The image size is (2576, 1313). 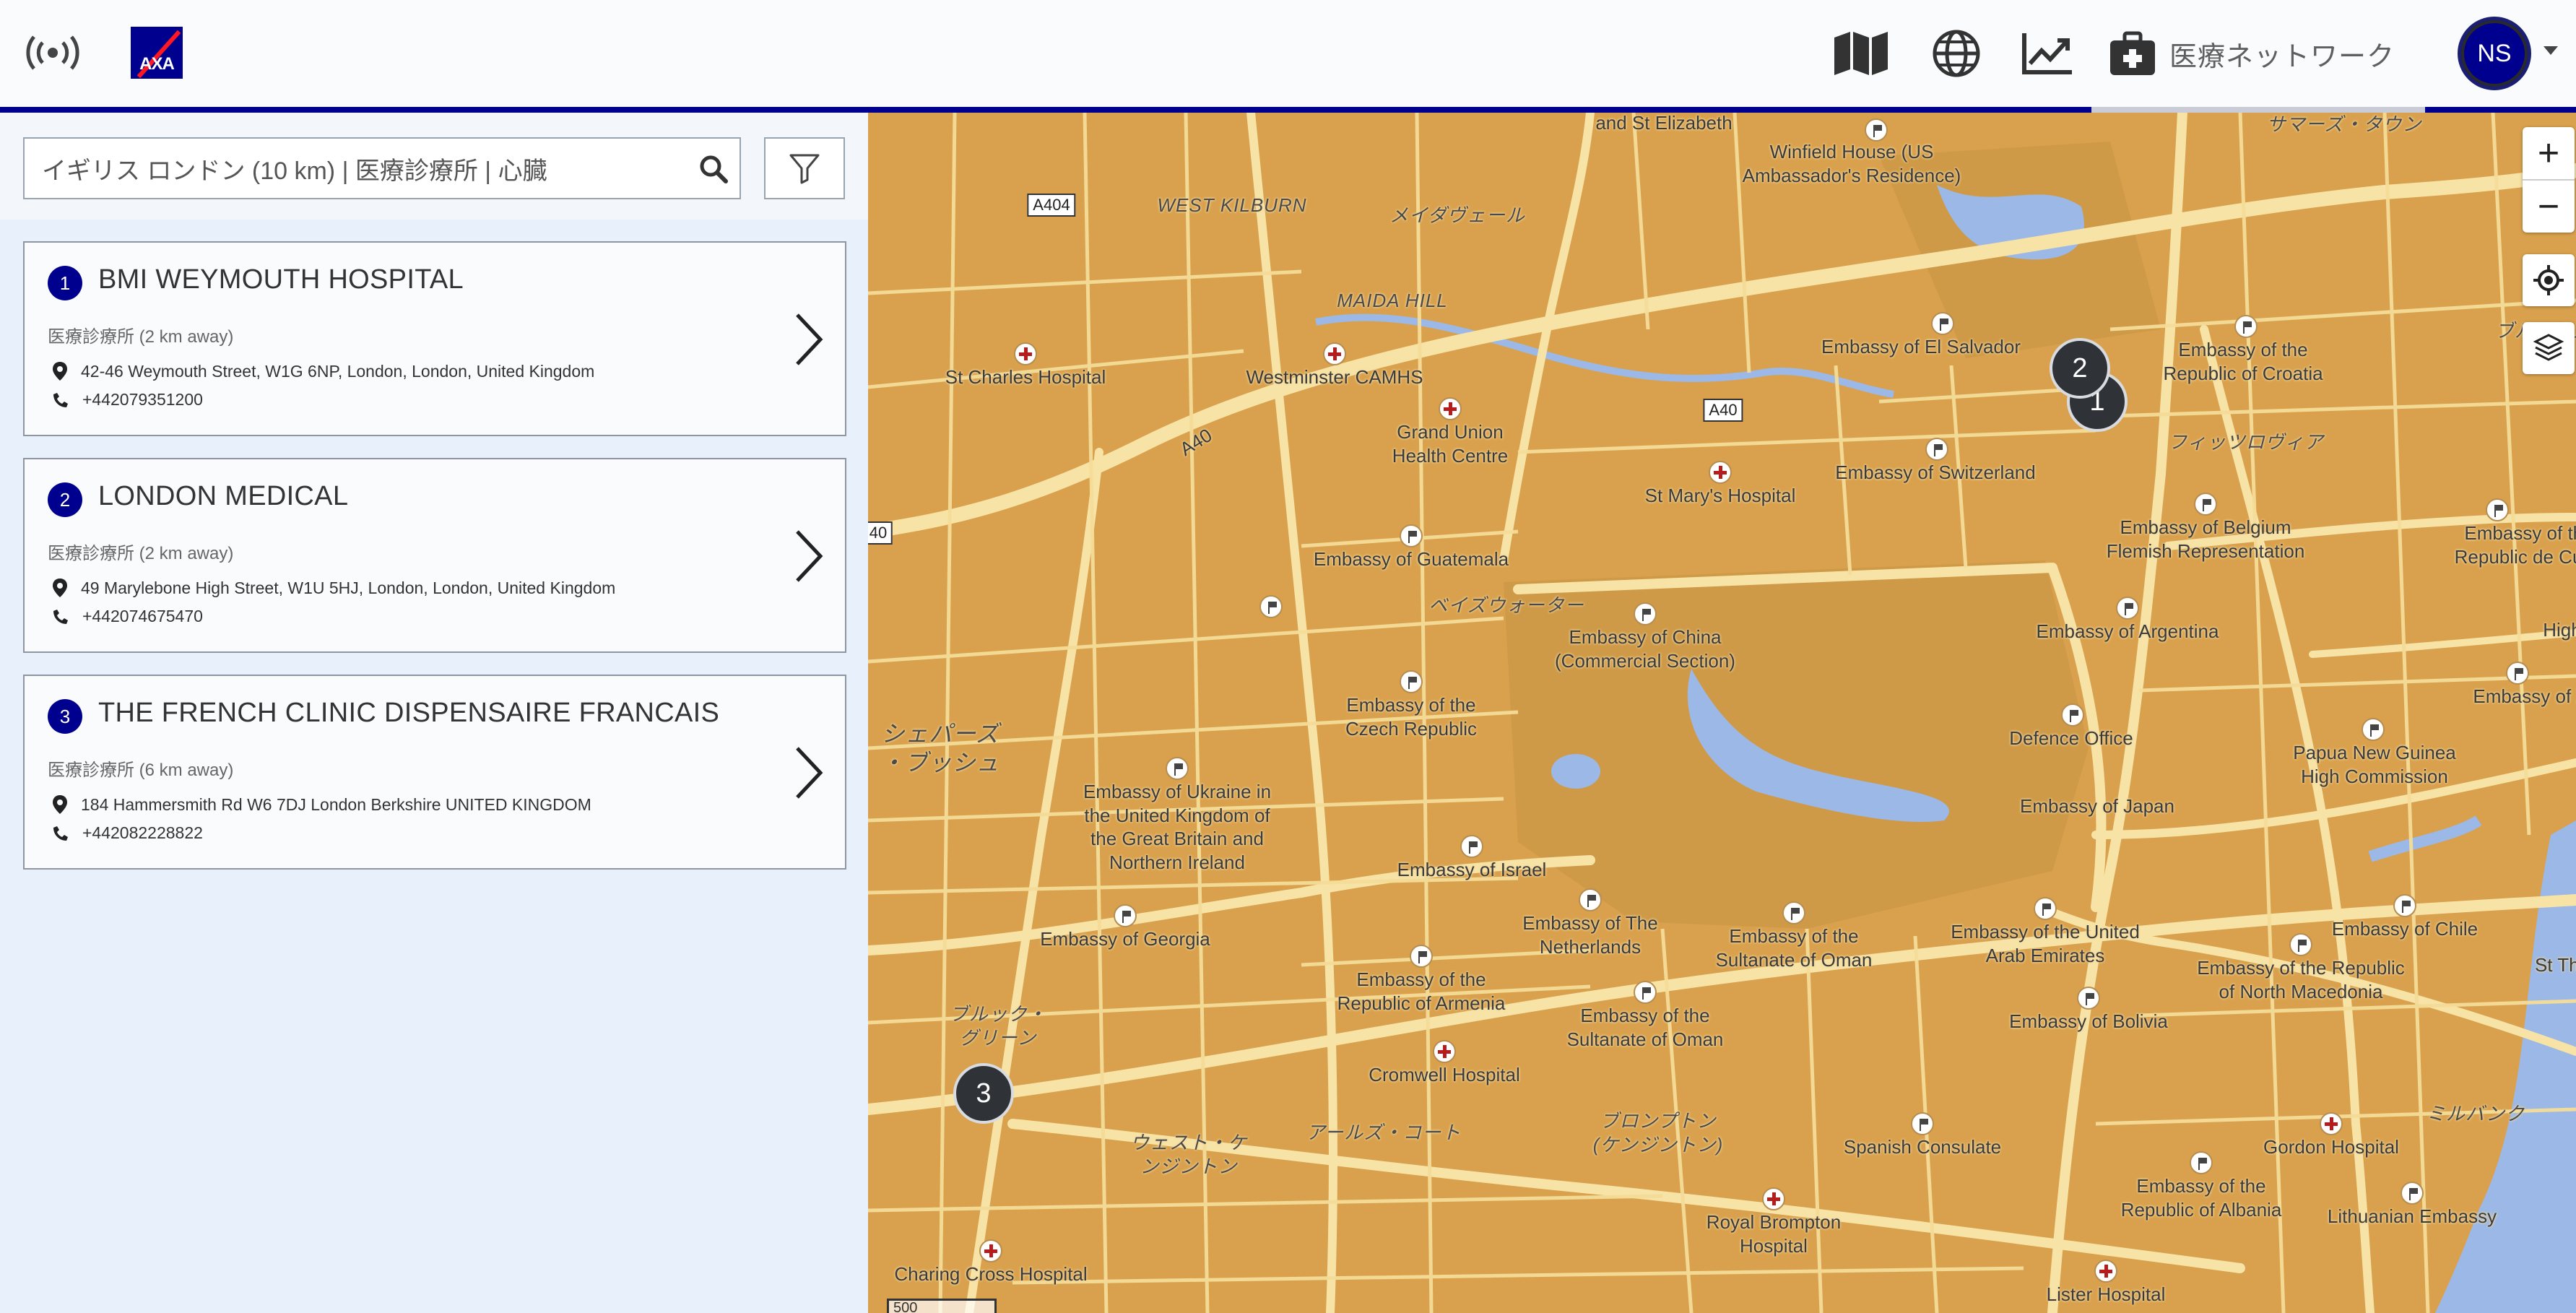 I want to click on district-earls-court: アールズ・コート, so click(x=1384, y=1132).